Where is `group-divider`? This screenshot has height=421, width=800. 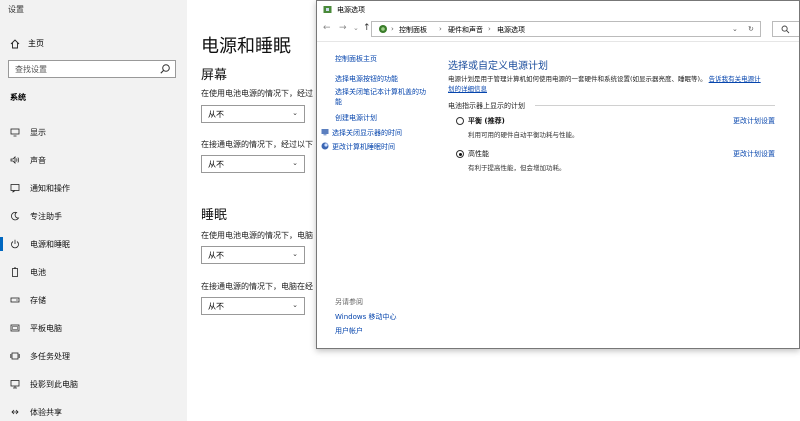 group-divider is located at coordinates (655, 105).